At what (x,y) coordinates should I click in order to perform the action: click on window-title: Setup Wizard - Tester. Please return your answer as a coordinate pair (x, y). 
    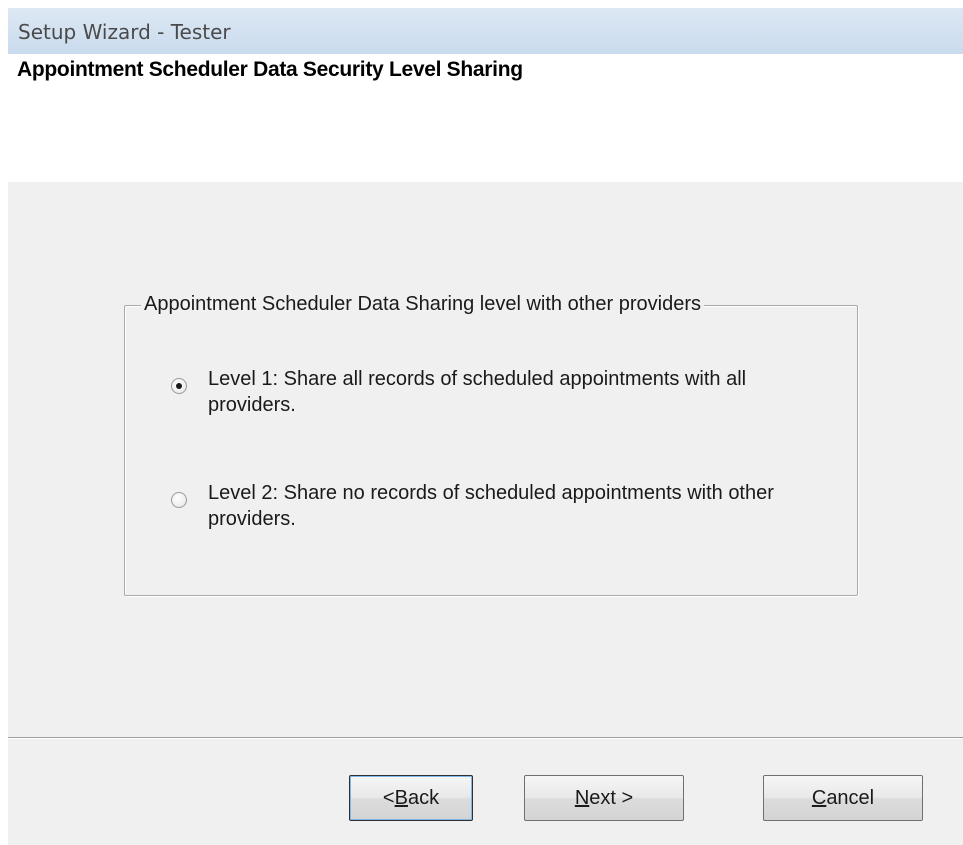
    Looking at the image, I should click on (124, 32).